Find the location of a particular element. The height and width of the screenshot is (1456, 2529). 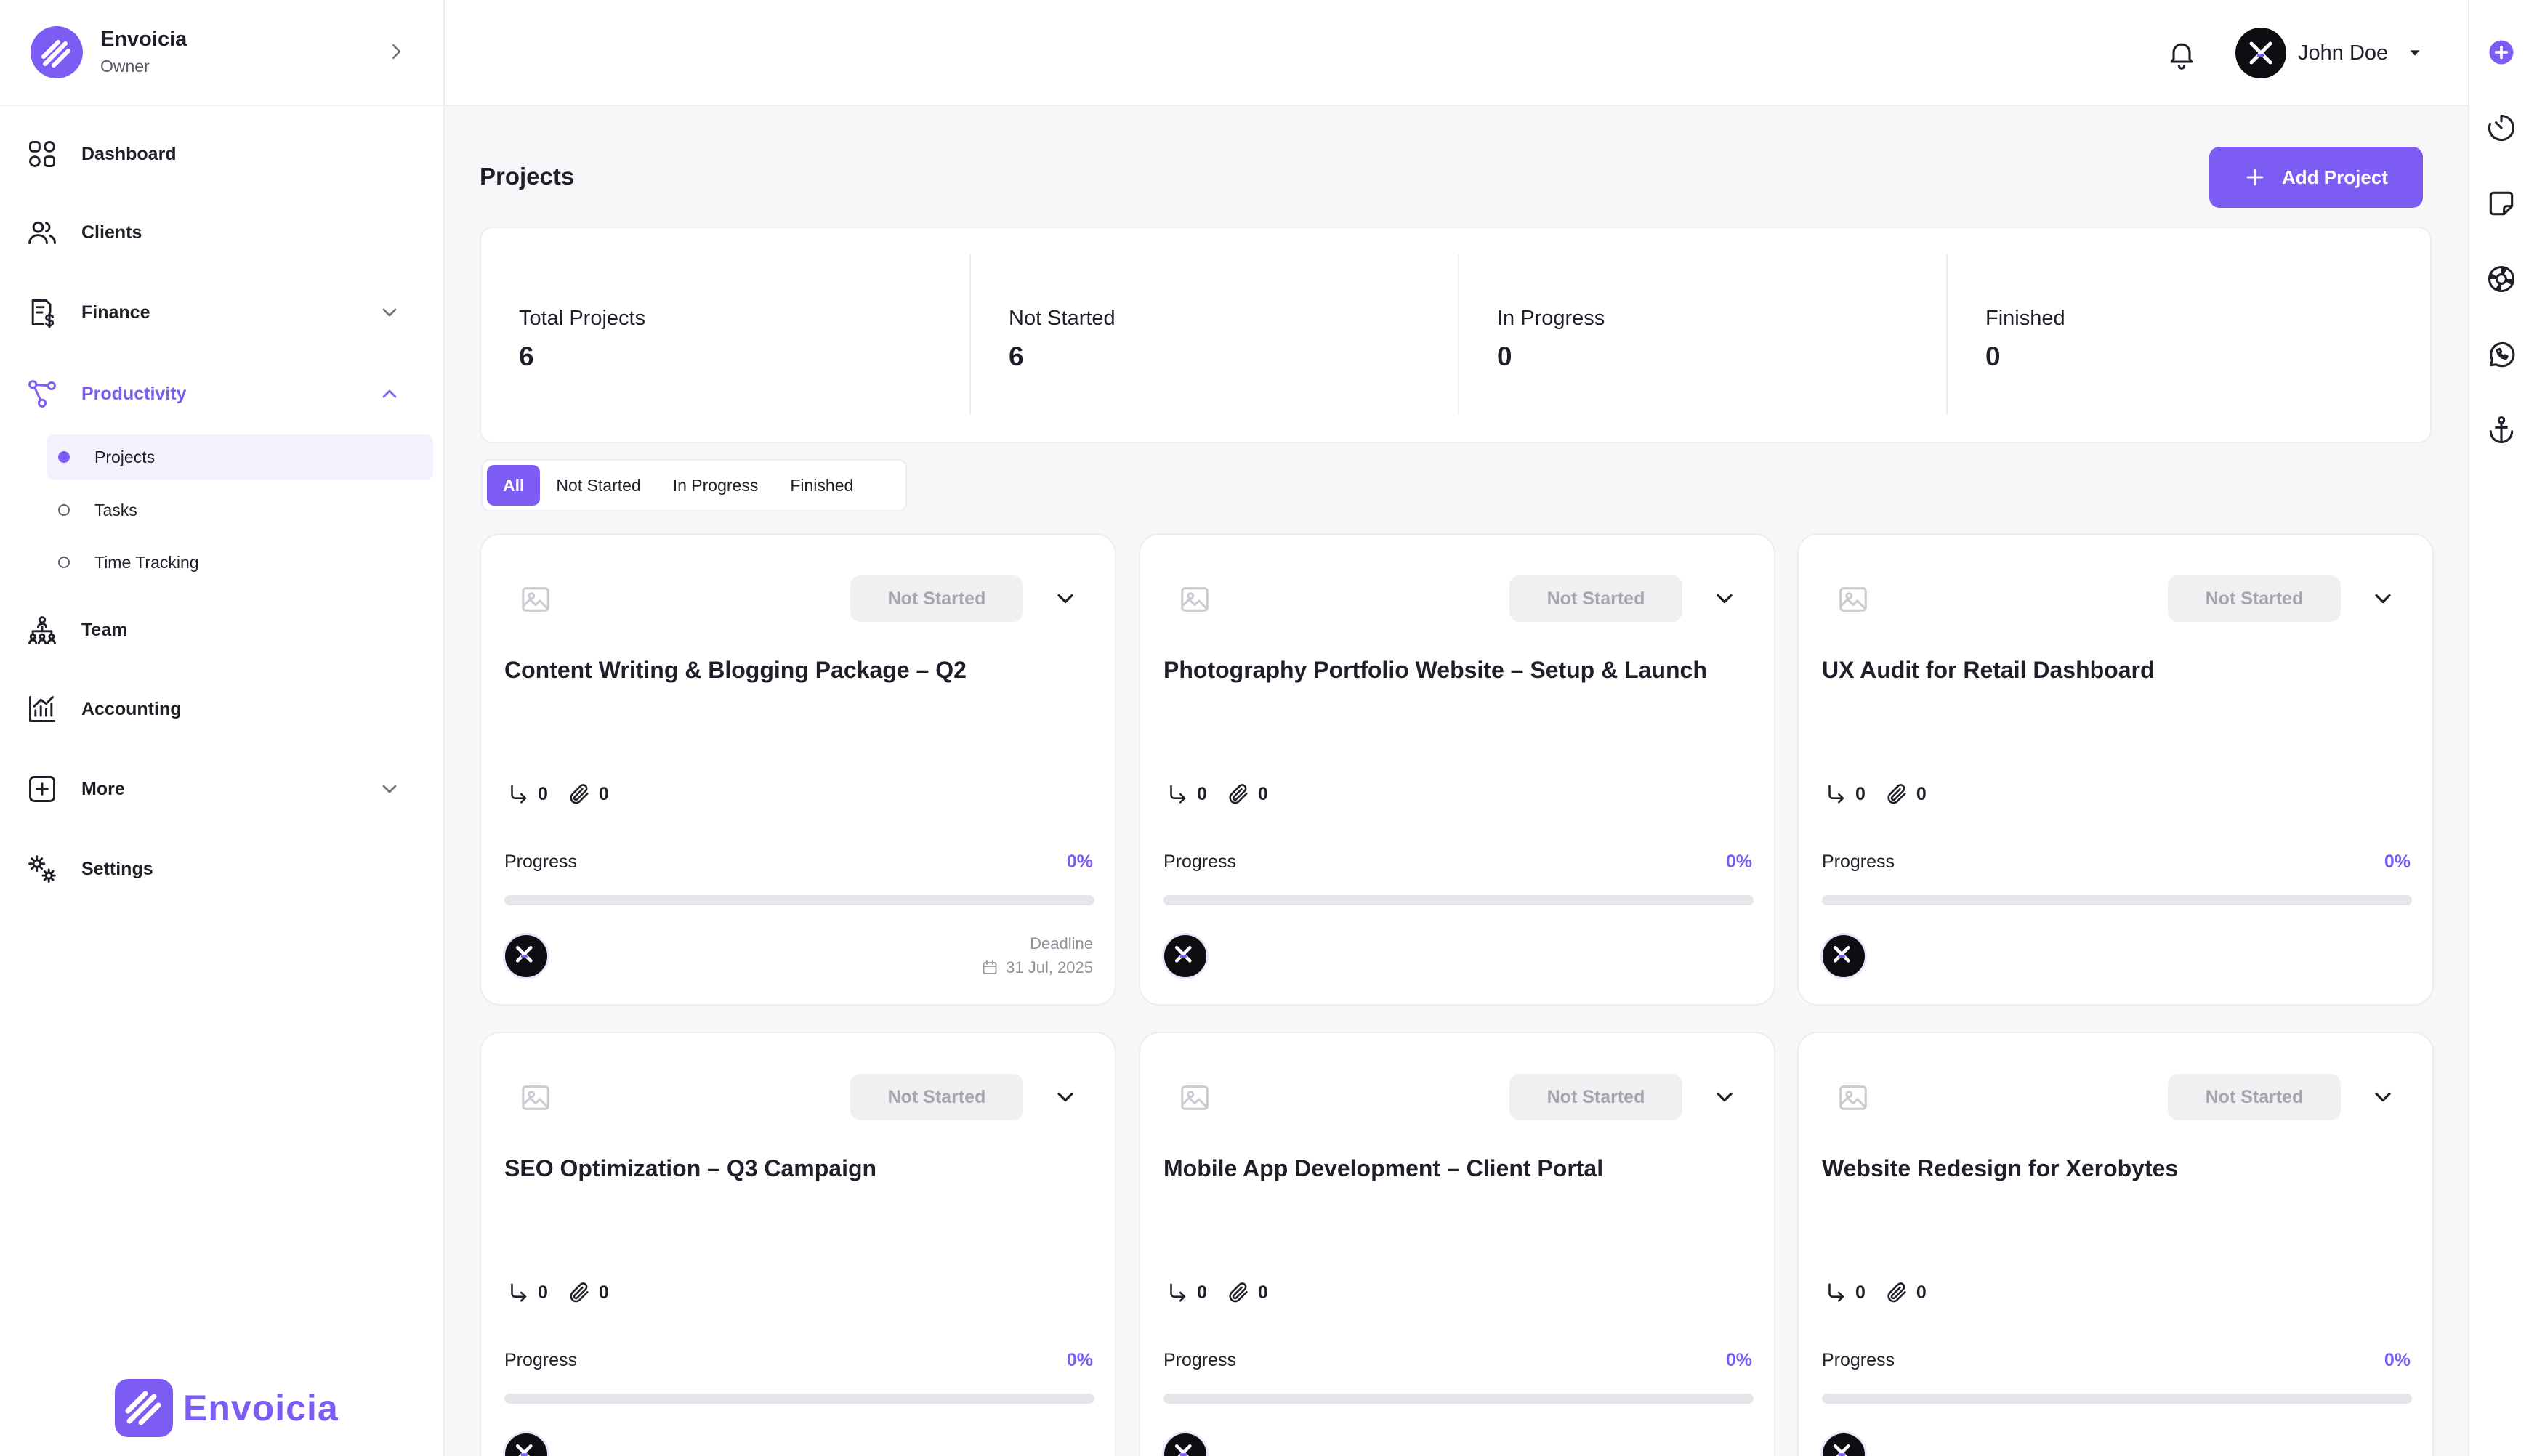

add-project-button: Add Project is located at coordinates (2316, 177).